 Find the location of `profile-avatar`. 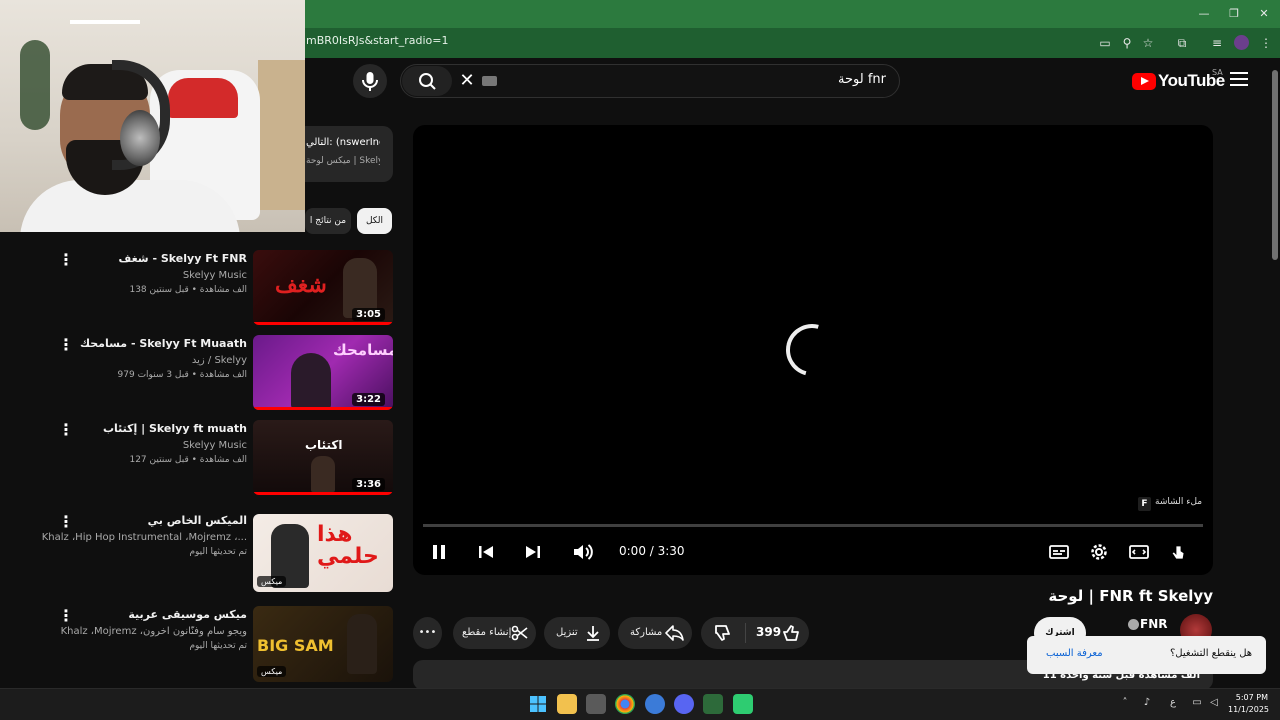

profile-avatar is located at coordinates (1241, 42).